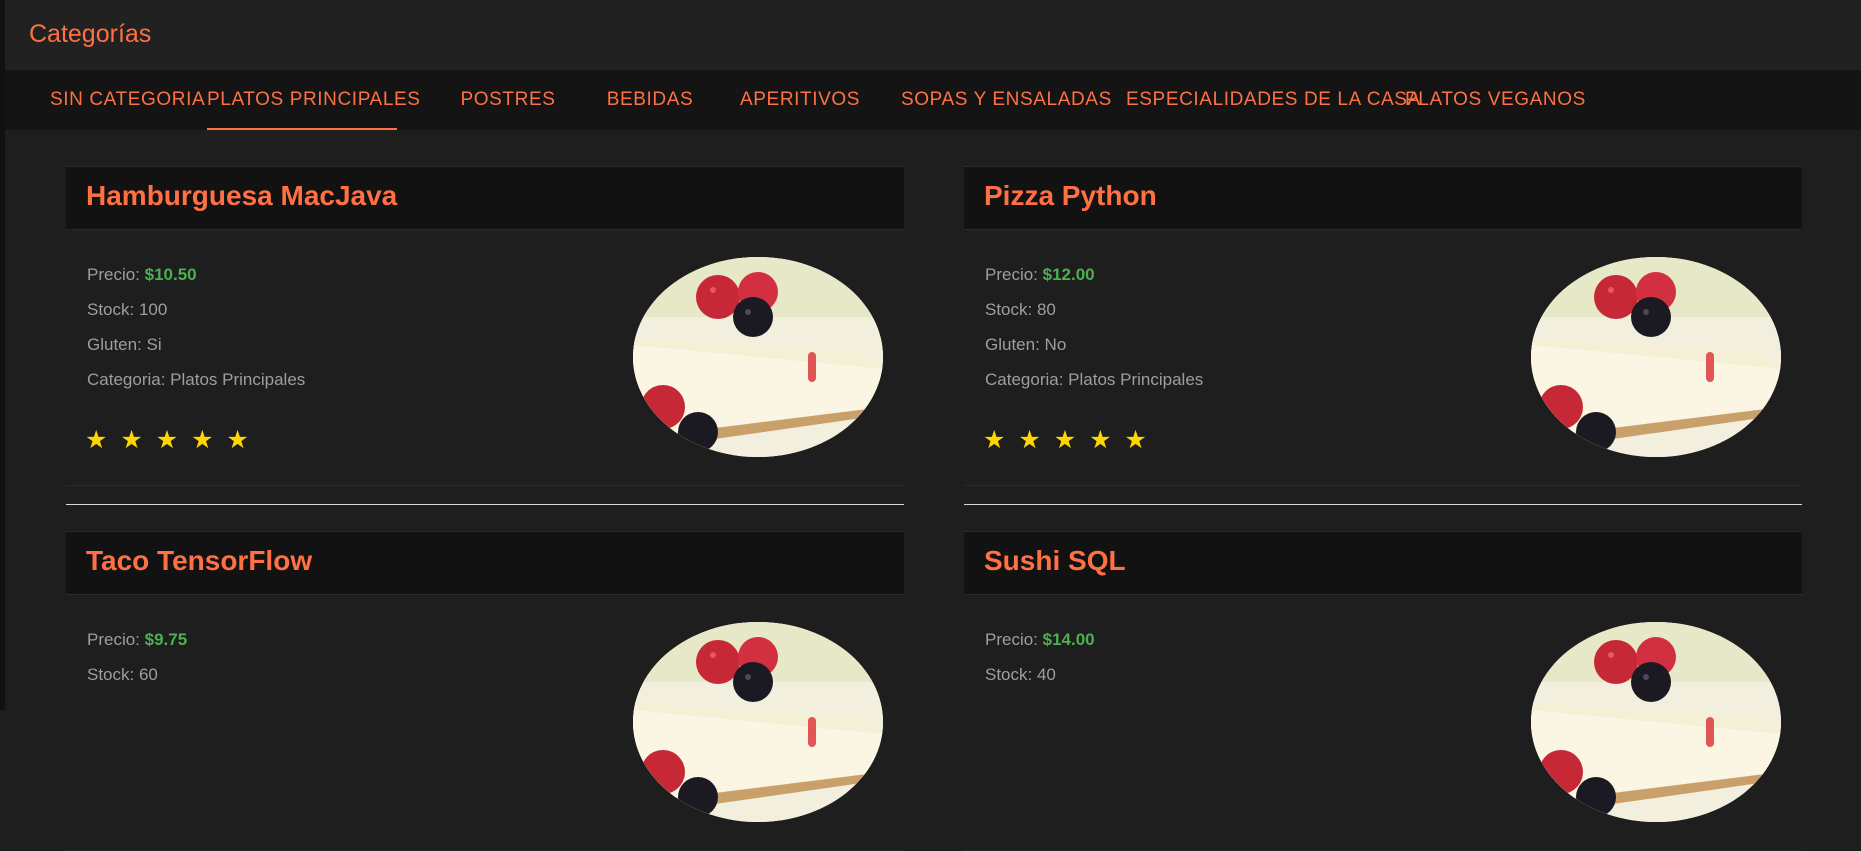  Describe the element at coordinates (1495, 100) in the screenshot. I see `tab-platos-veganos: PLATOS VEGANOS` at that location.